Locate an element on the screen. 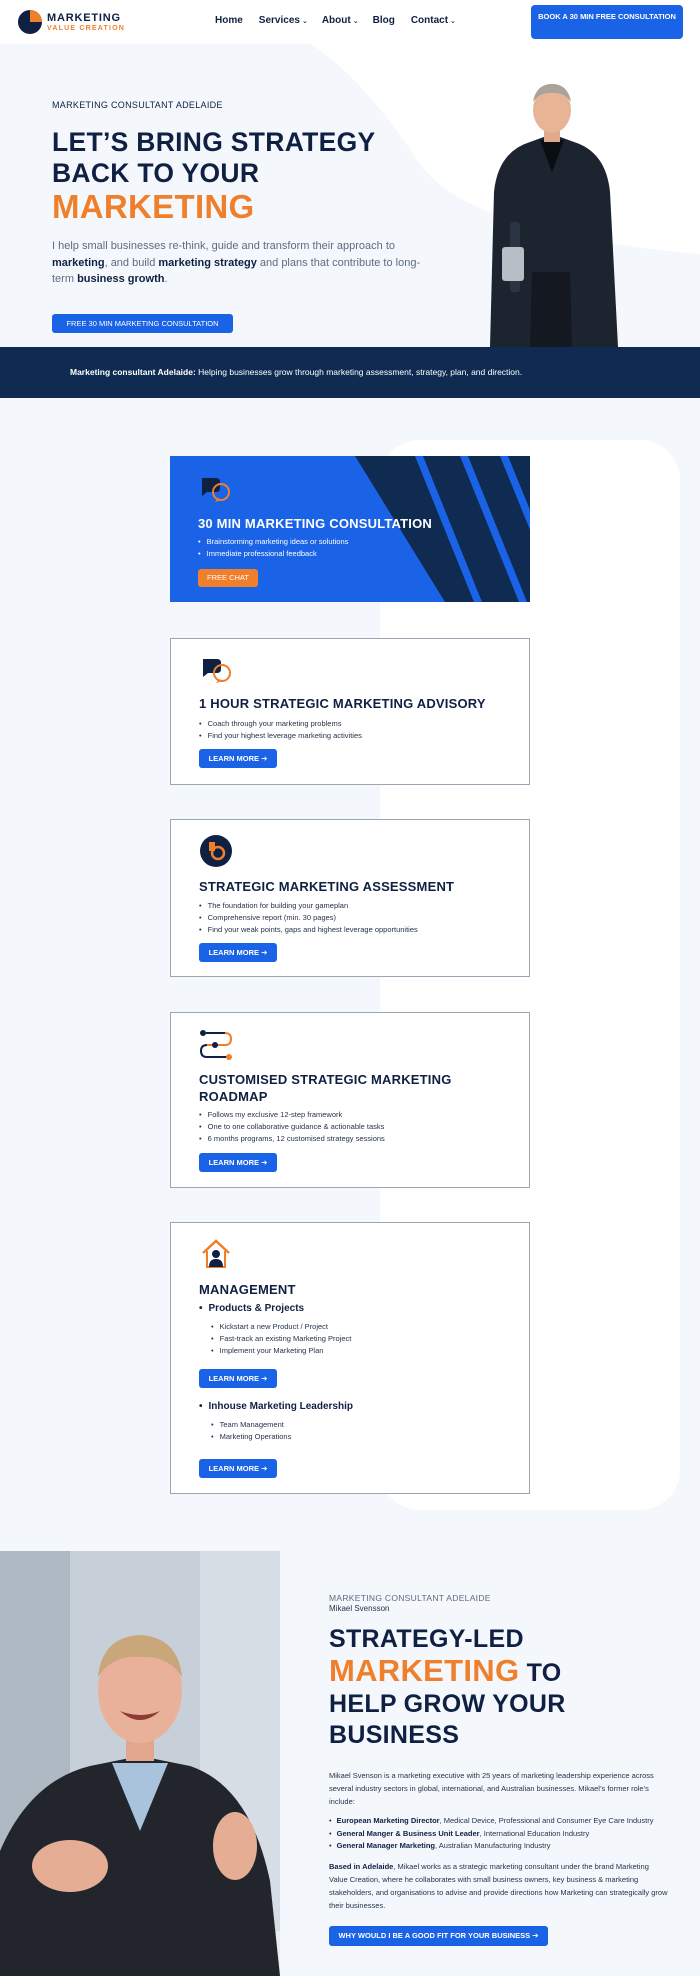  nav-label: About is located at coordinates (336, 20).